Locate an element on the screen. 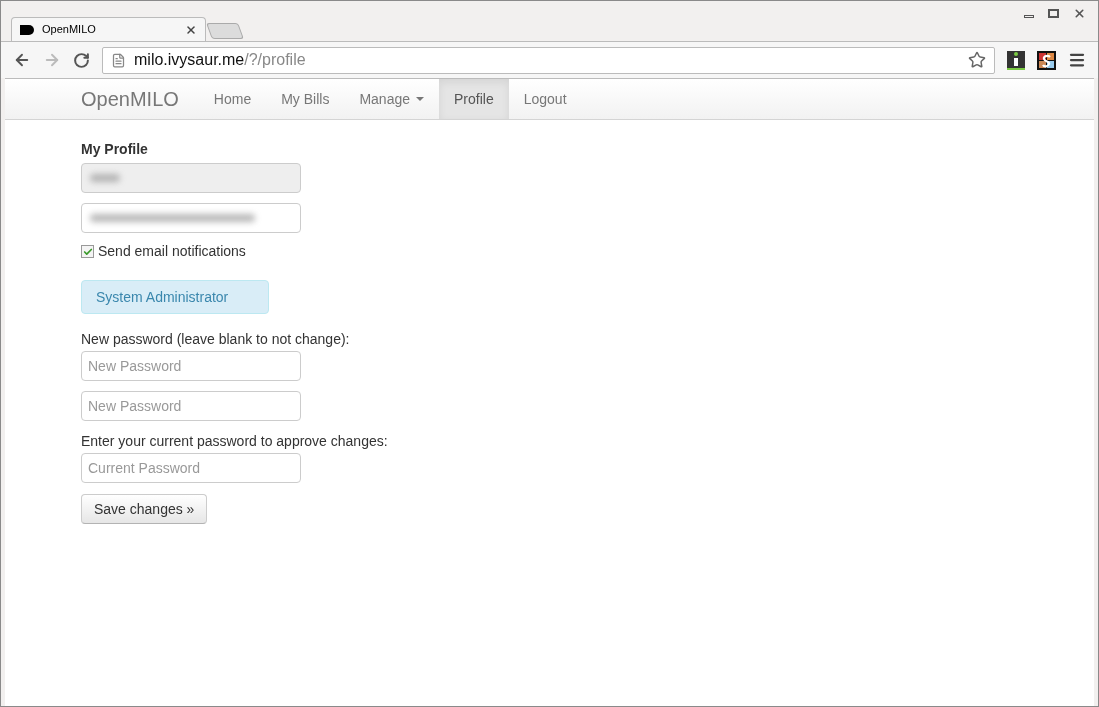 The width and height of the screenshot is (1099, 707). caret-icon is located at coordinates (420, 99).